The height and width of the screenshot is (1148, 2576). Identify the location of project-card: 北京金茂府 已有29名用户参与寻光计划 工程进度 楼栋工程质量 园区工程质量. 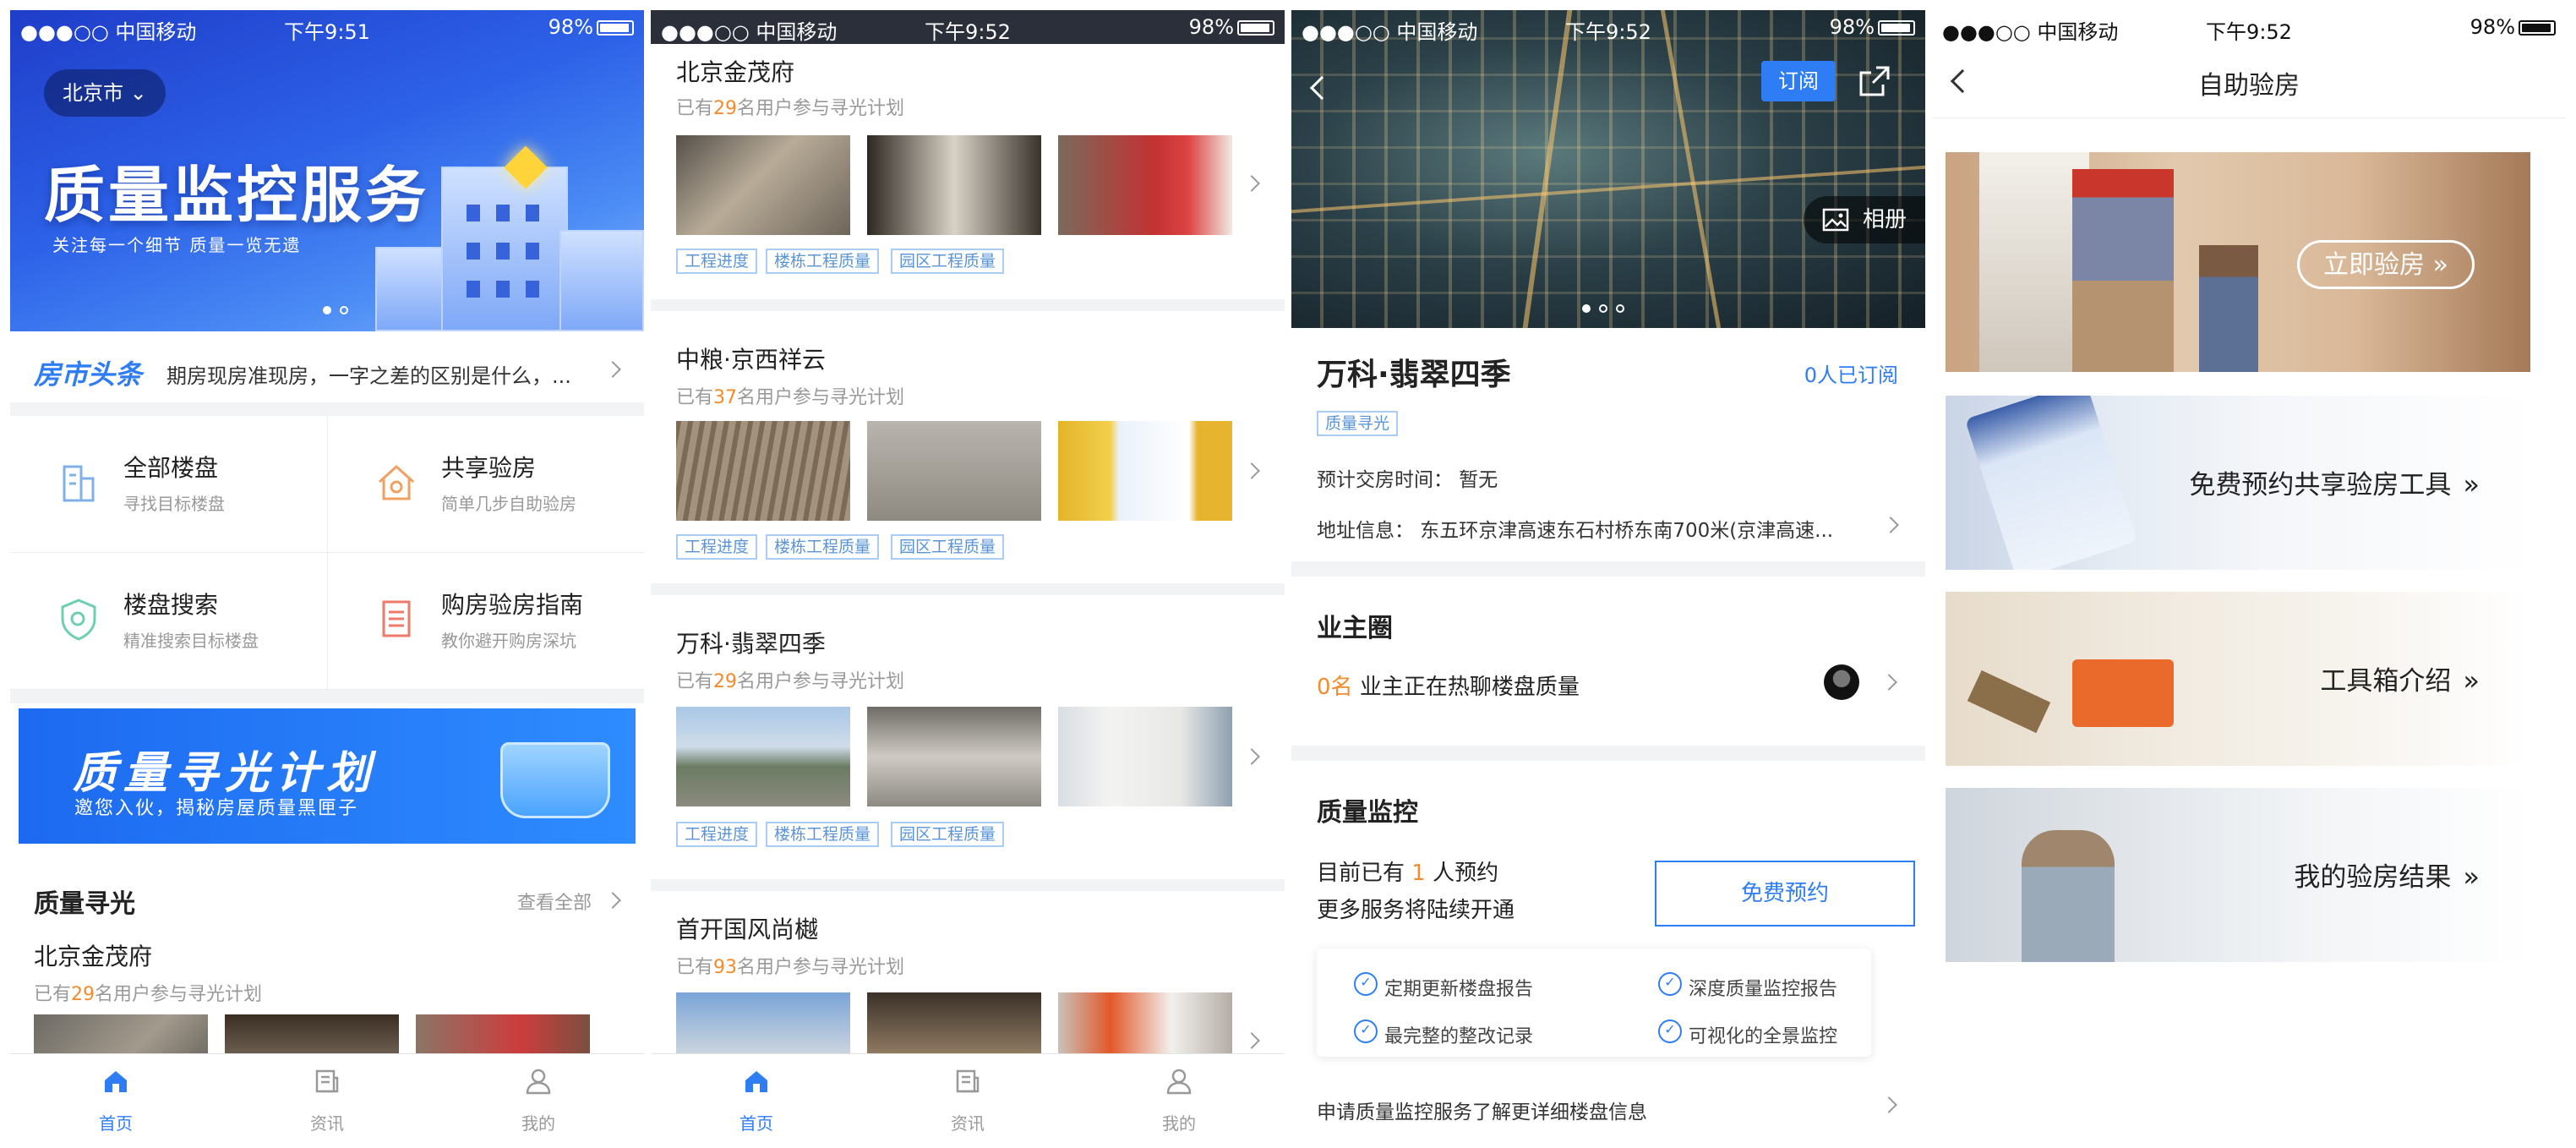
(968, 171).